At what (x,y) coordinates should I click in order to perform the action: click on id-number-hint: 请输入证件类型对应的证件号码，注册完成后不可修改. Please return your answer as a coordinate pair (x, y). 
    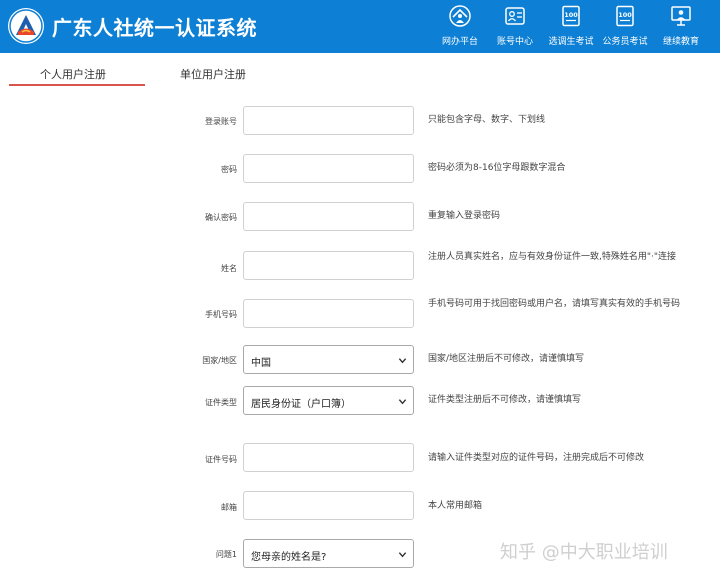
    Looking at the image, I should click on (536, 458).